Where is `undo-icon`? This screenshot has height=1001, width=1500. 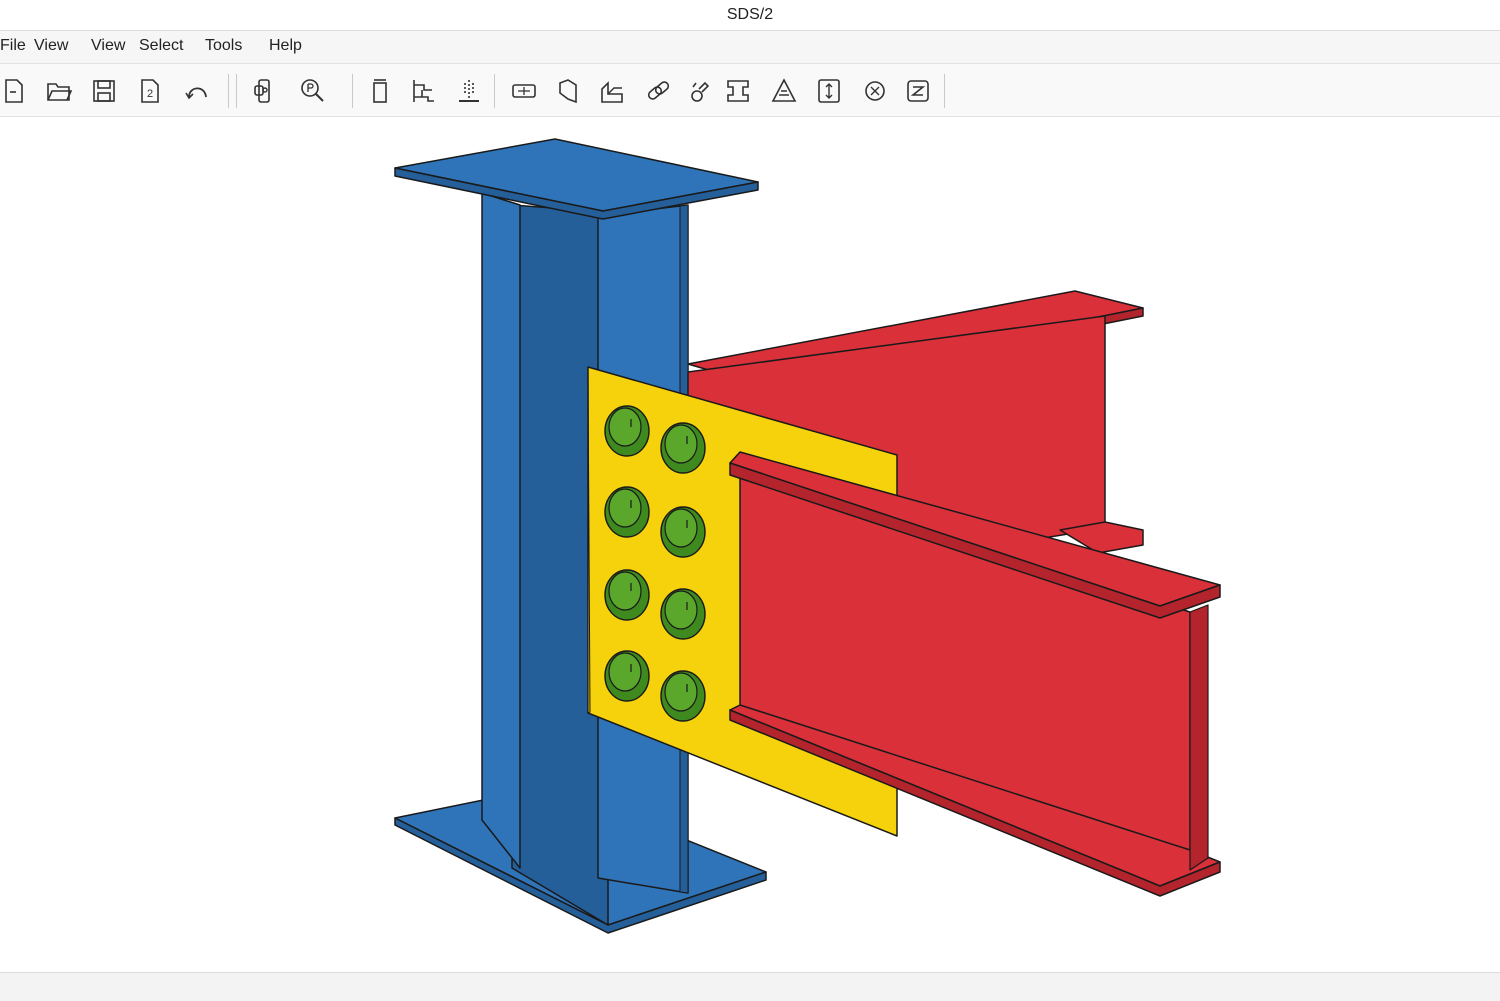
undo-icon is located at coordinates (196, 93).